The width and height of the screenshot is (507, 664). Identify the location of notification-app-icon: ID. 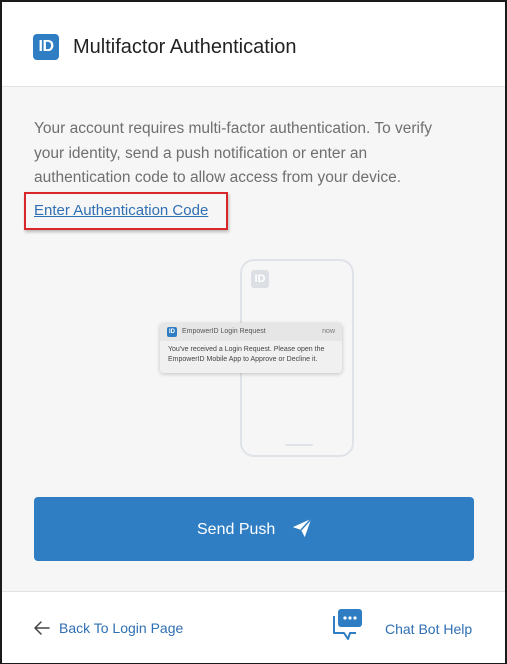
(172, 332).